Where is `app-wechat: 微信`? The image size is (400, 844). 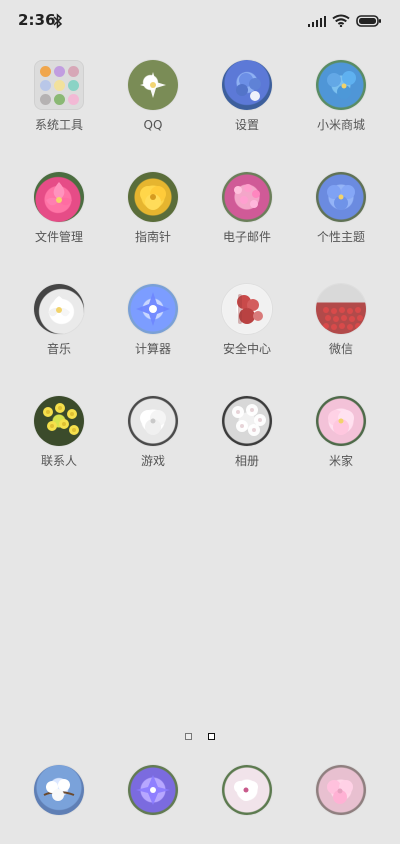
app-wechat: 微信 is located at coordinates (341, 331).